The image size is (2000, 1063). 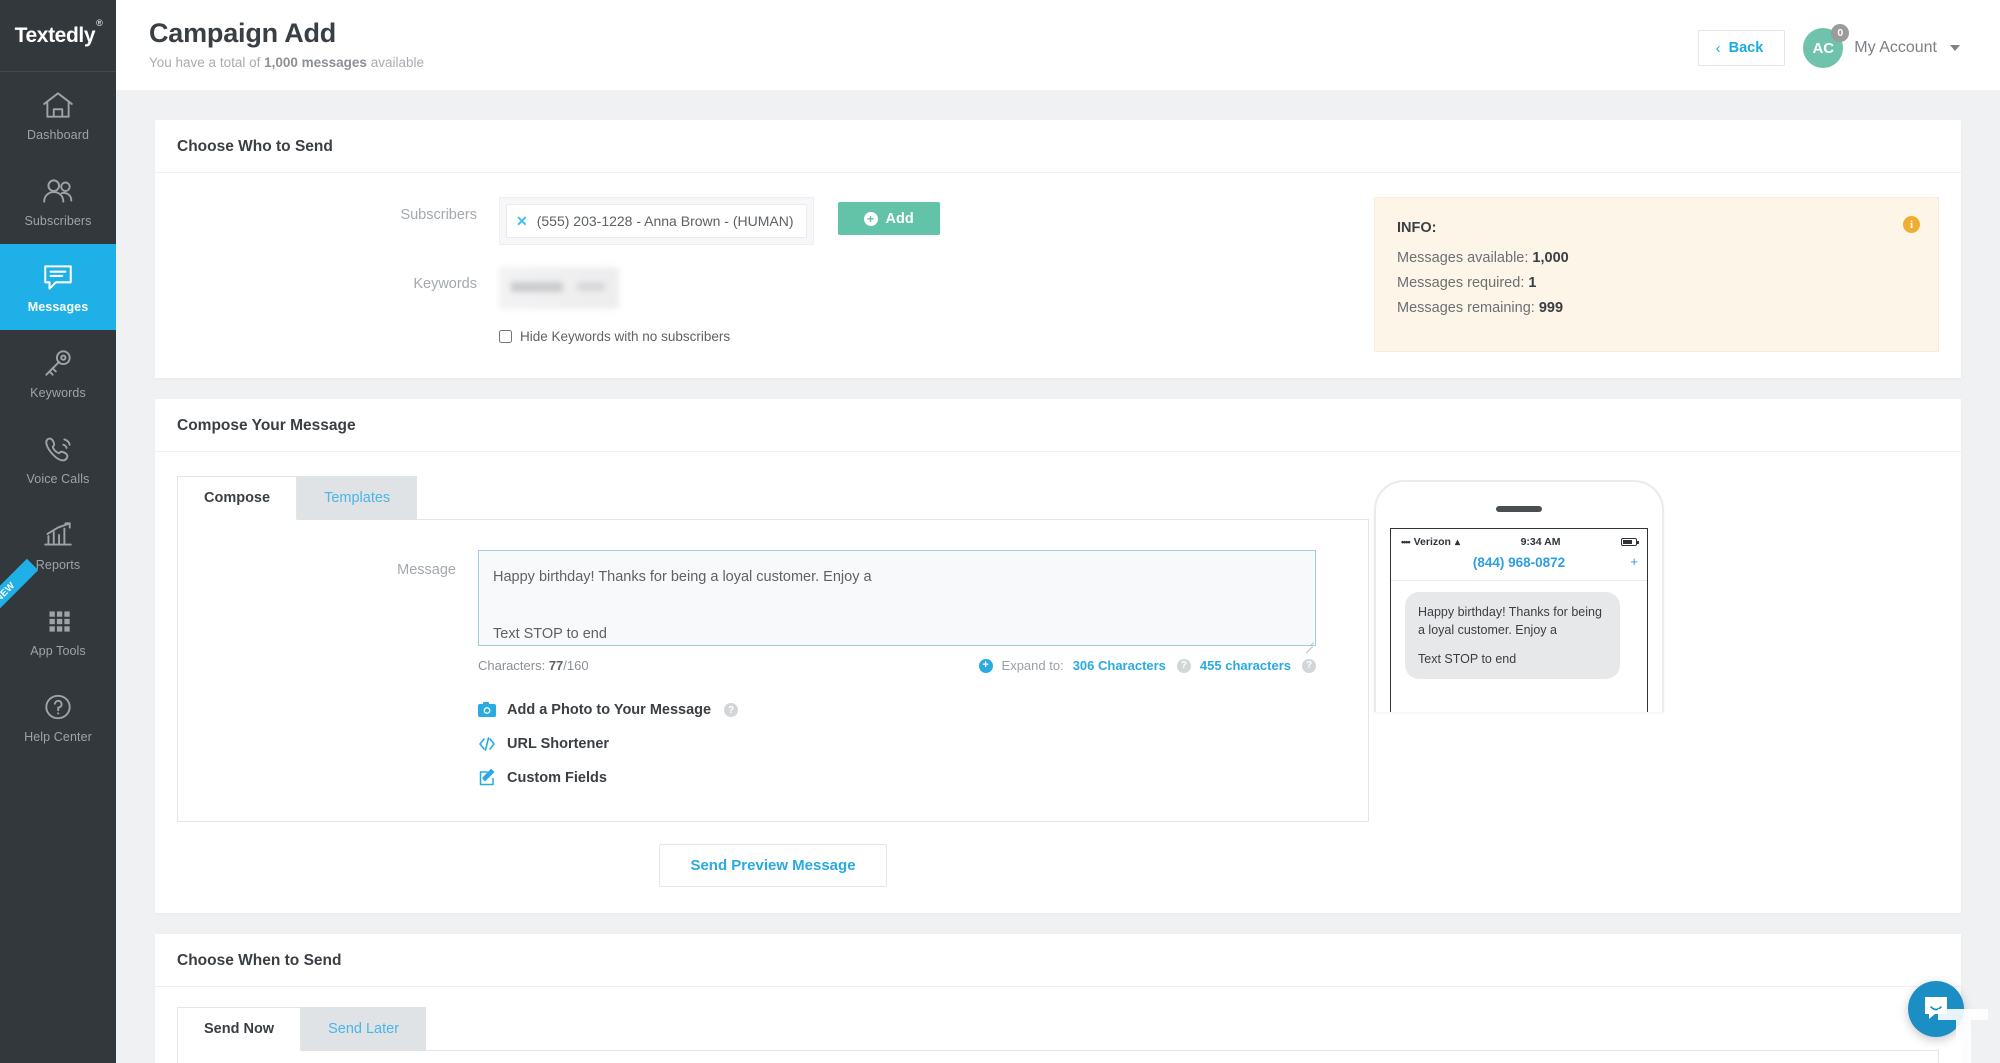 I want to click on back-button: ‹ Back, so click(x=1741, y=48).